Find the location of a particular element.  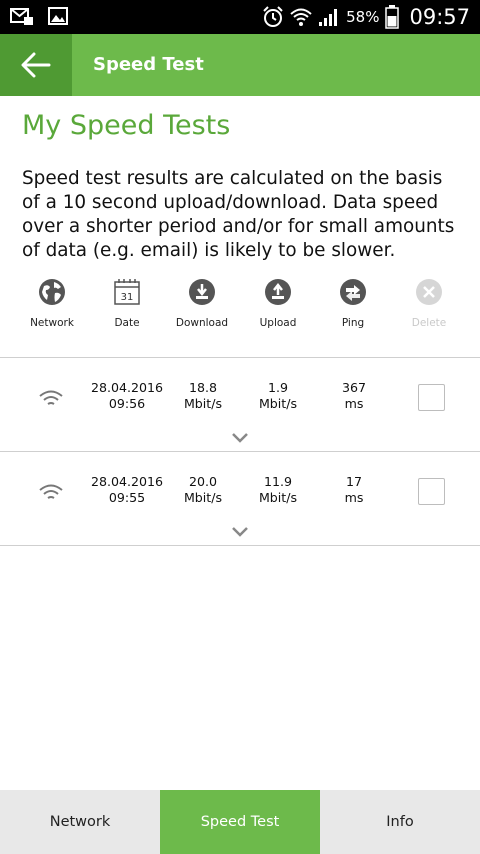

bottom-nav: Network Speed Test Info is located at coordinates (240, 822).